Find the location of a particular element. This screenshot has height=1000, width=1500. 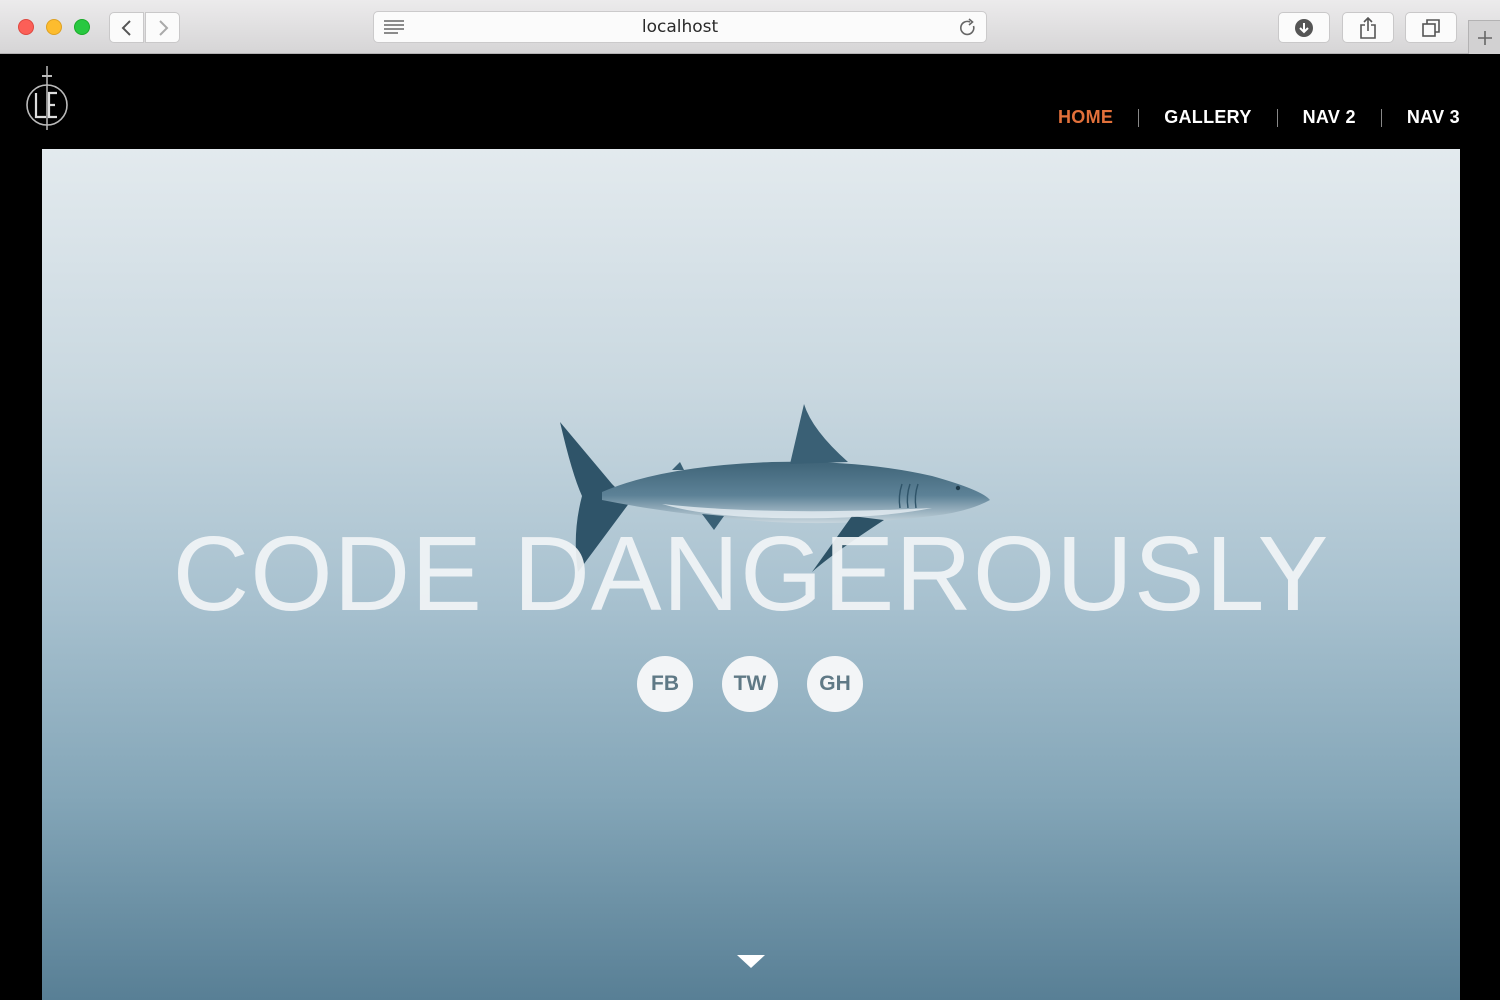

show-tabs-button is located at coordinates (1431, 27).